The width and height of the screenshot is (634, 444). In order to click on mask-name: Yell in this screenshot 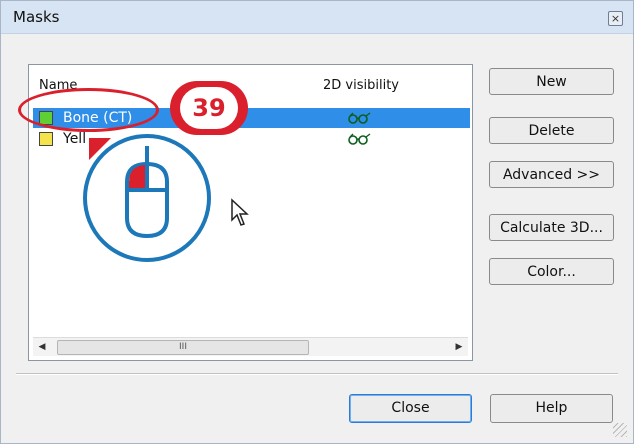, I will do `click(75, 139)`.